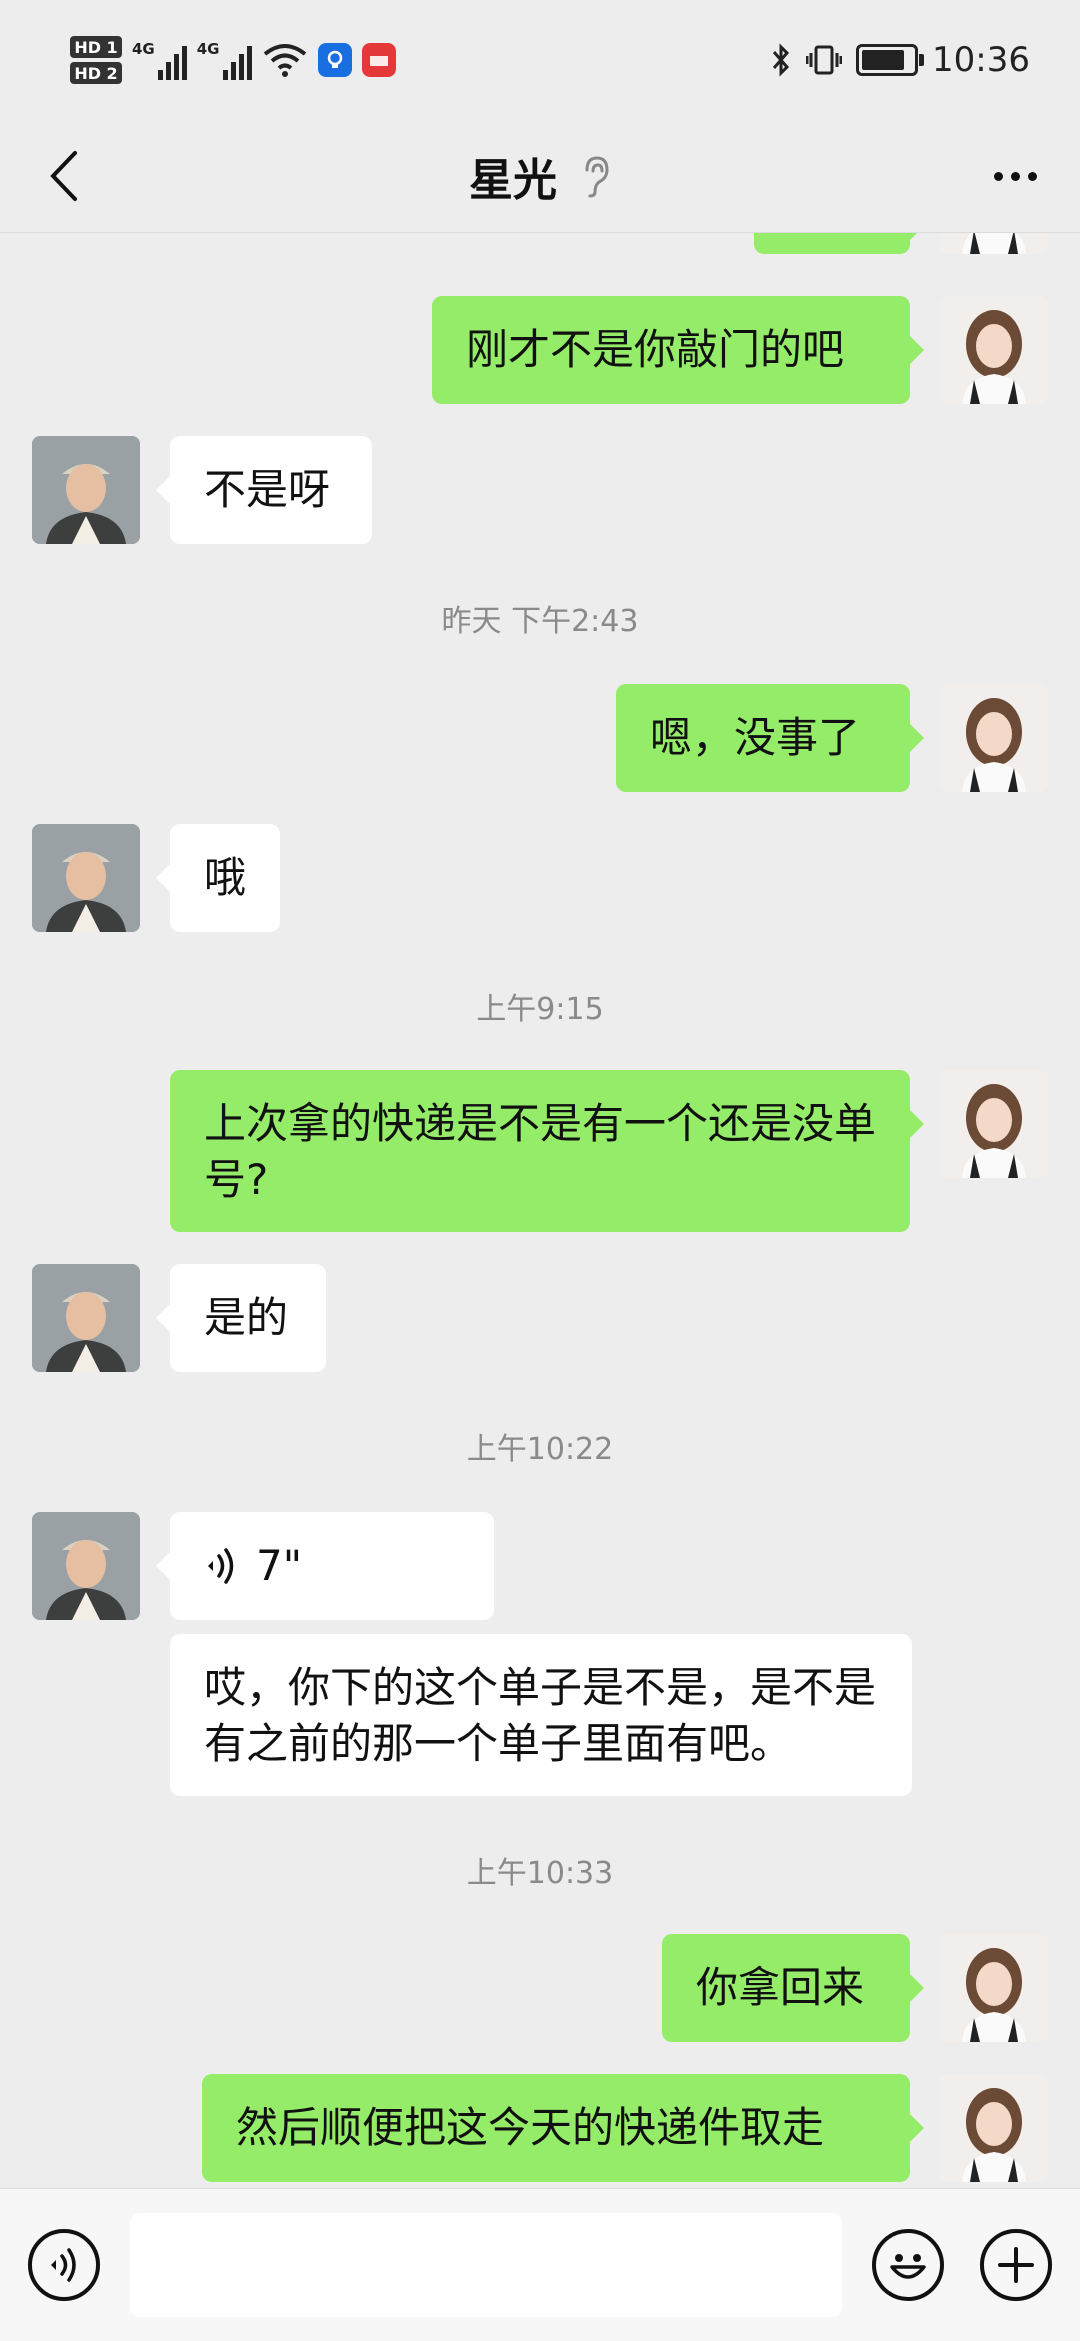 The width and height of the screenshot is (1080, 2341). I want to click on status-bar: HD 1 HD 2 4G 4G 10:36, so click(540, 60).